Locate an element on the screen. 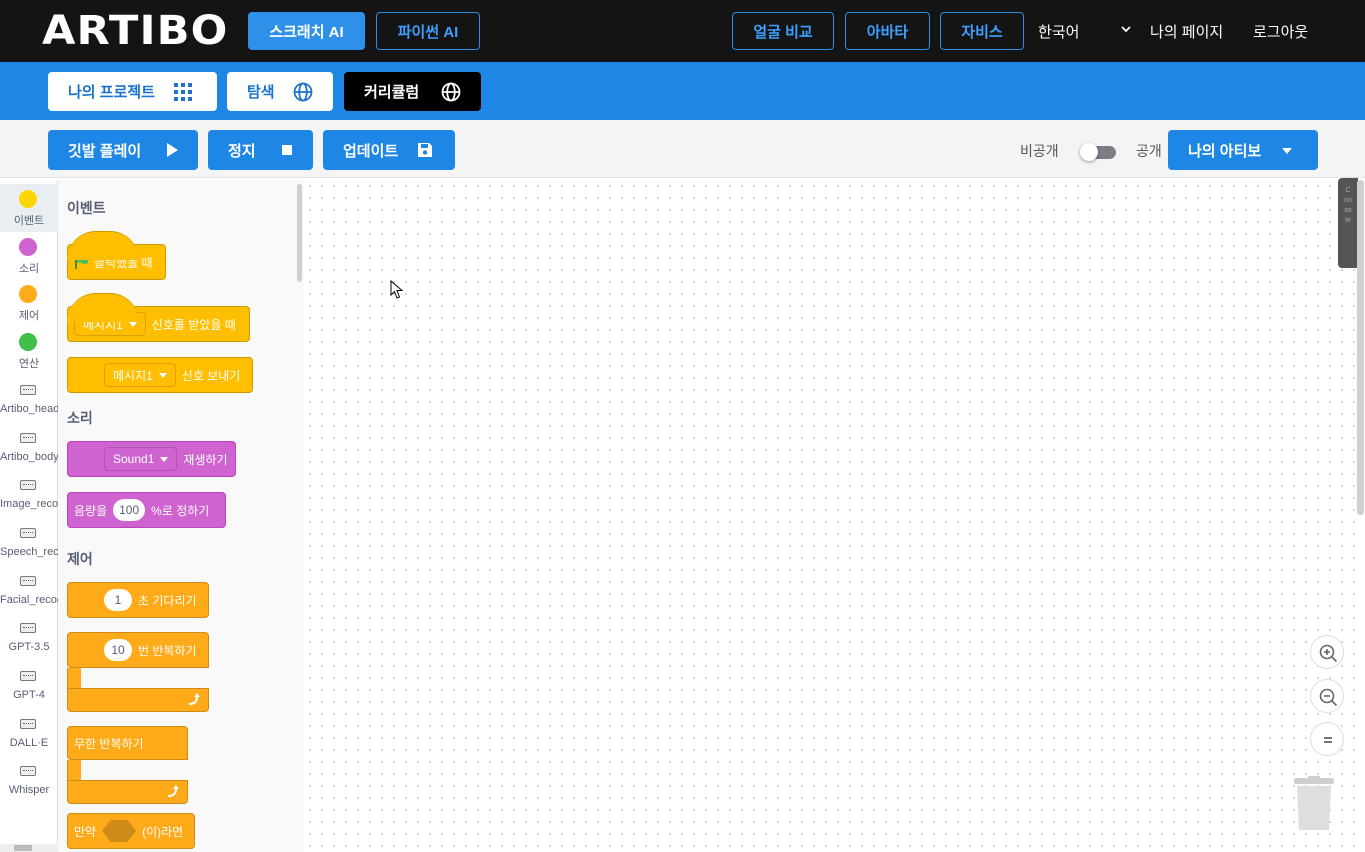  category-label: Facial_recog is located at coordinates (29, 599).